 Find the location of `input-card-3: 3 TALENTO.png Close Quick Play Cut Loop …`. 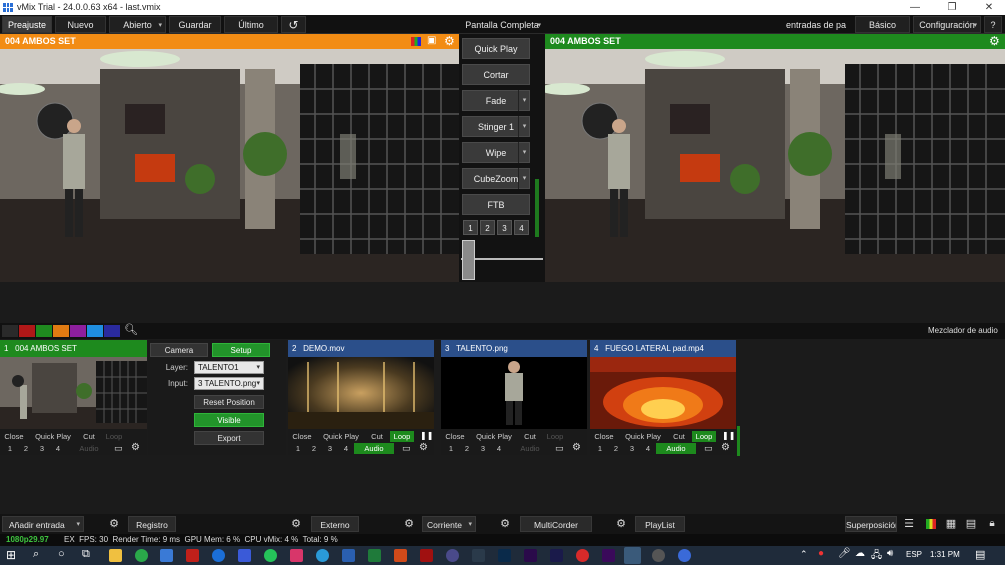

input-card-3: 3 TALENTO.png Close Quick Play Cut Loop … is located at coordinates (514, 397).